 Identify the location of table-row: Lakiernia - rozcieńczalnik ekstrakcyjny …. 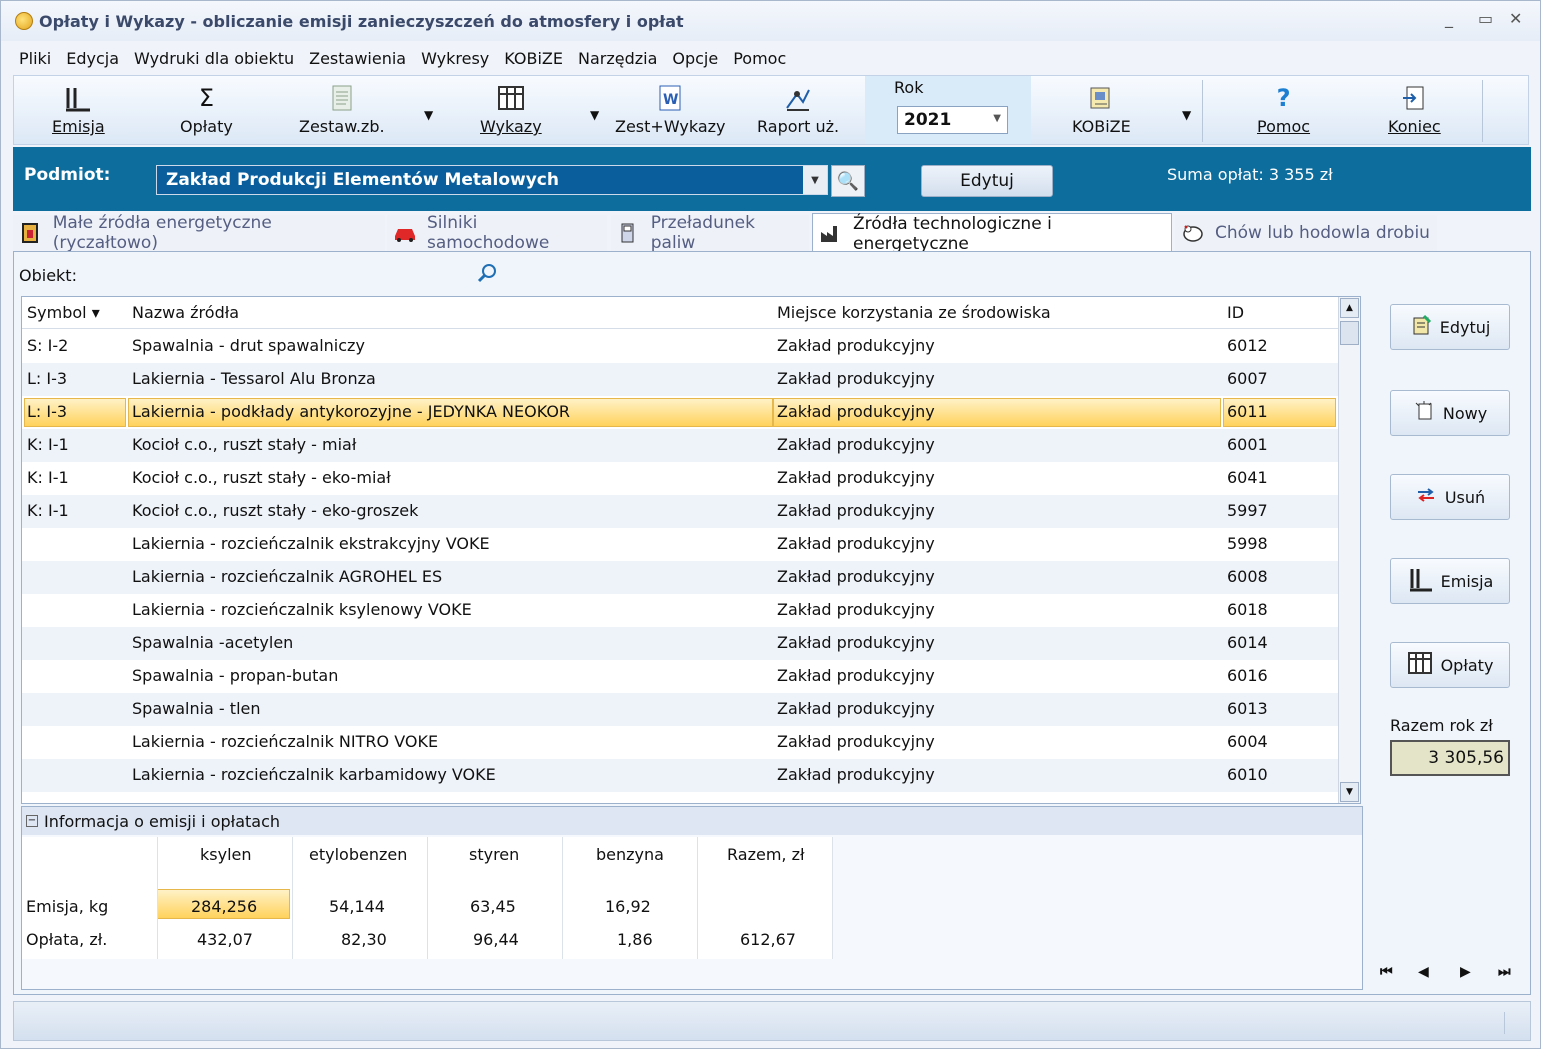
(680, 544).